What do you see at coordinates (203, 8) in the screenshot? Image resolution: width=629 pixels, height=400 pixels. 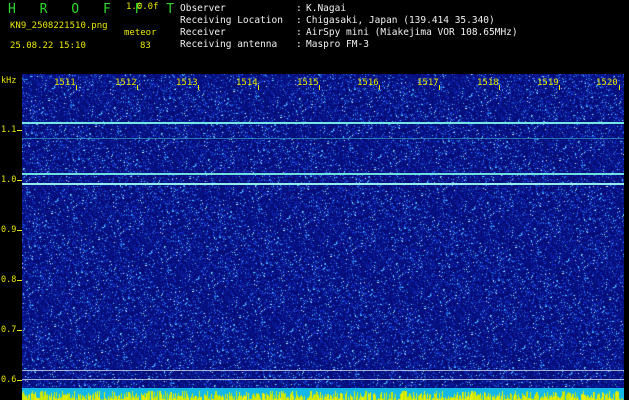 I see `info-label-observer: Observer` at bounding box center [203, 8].